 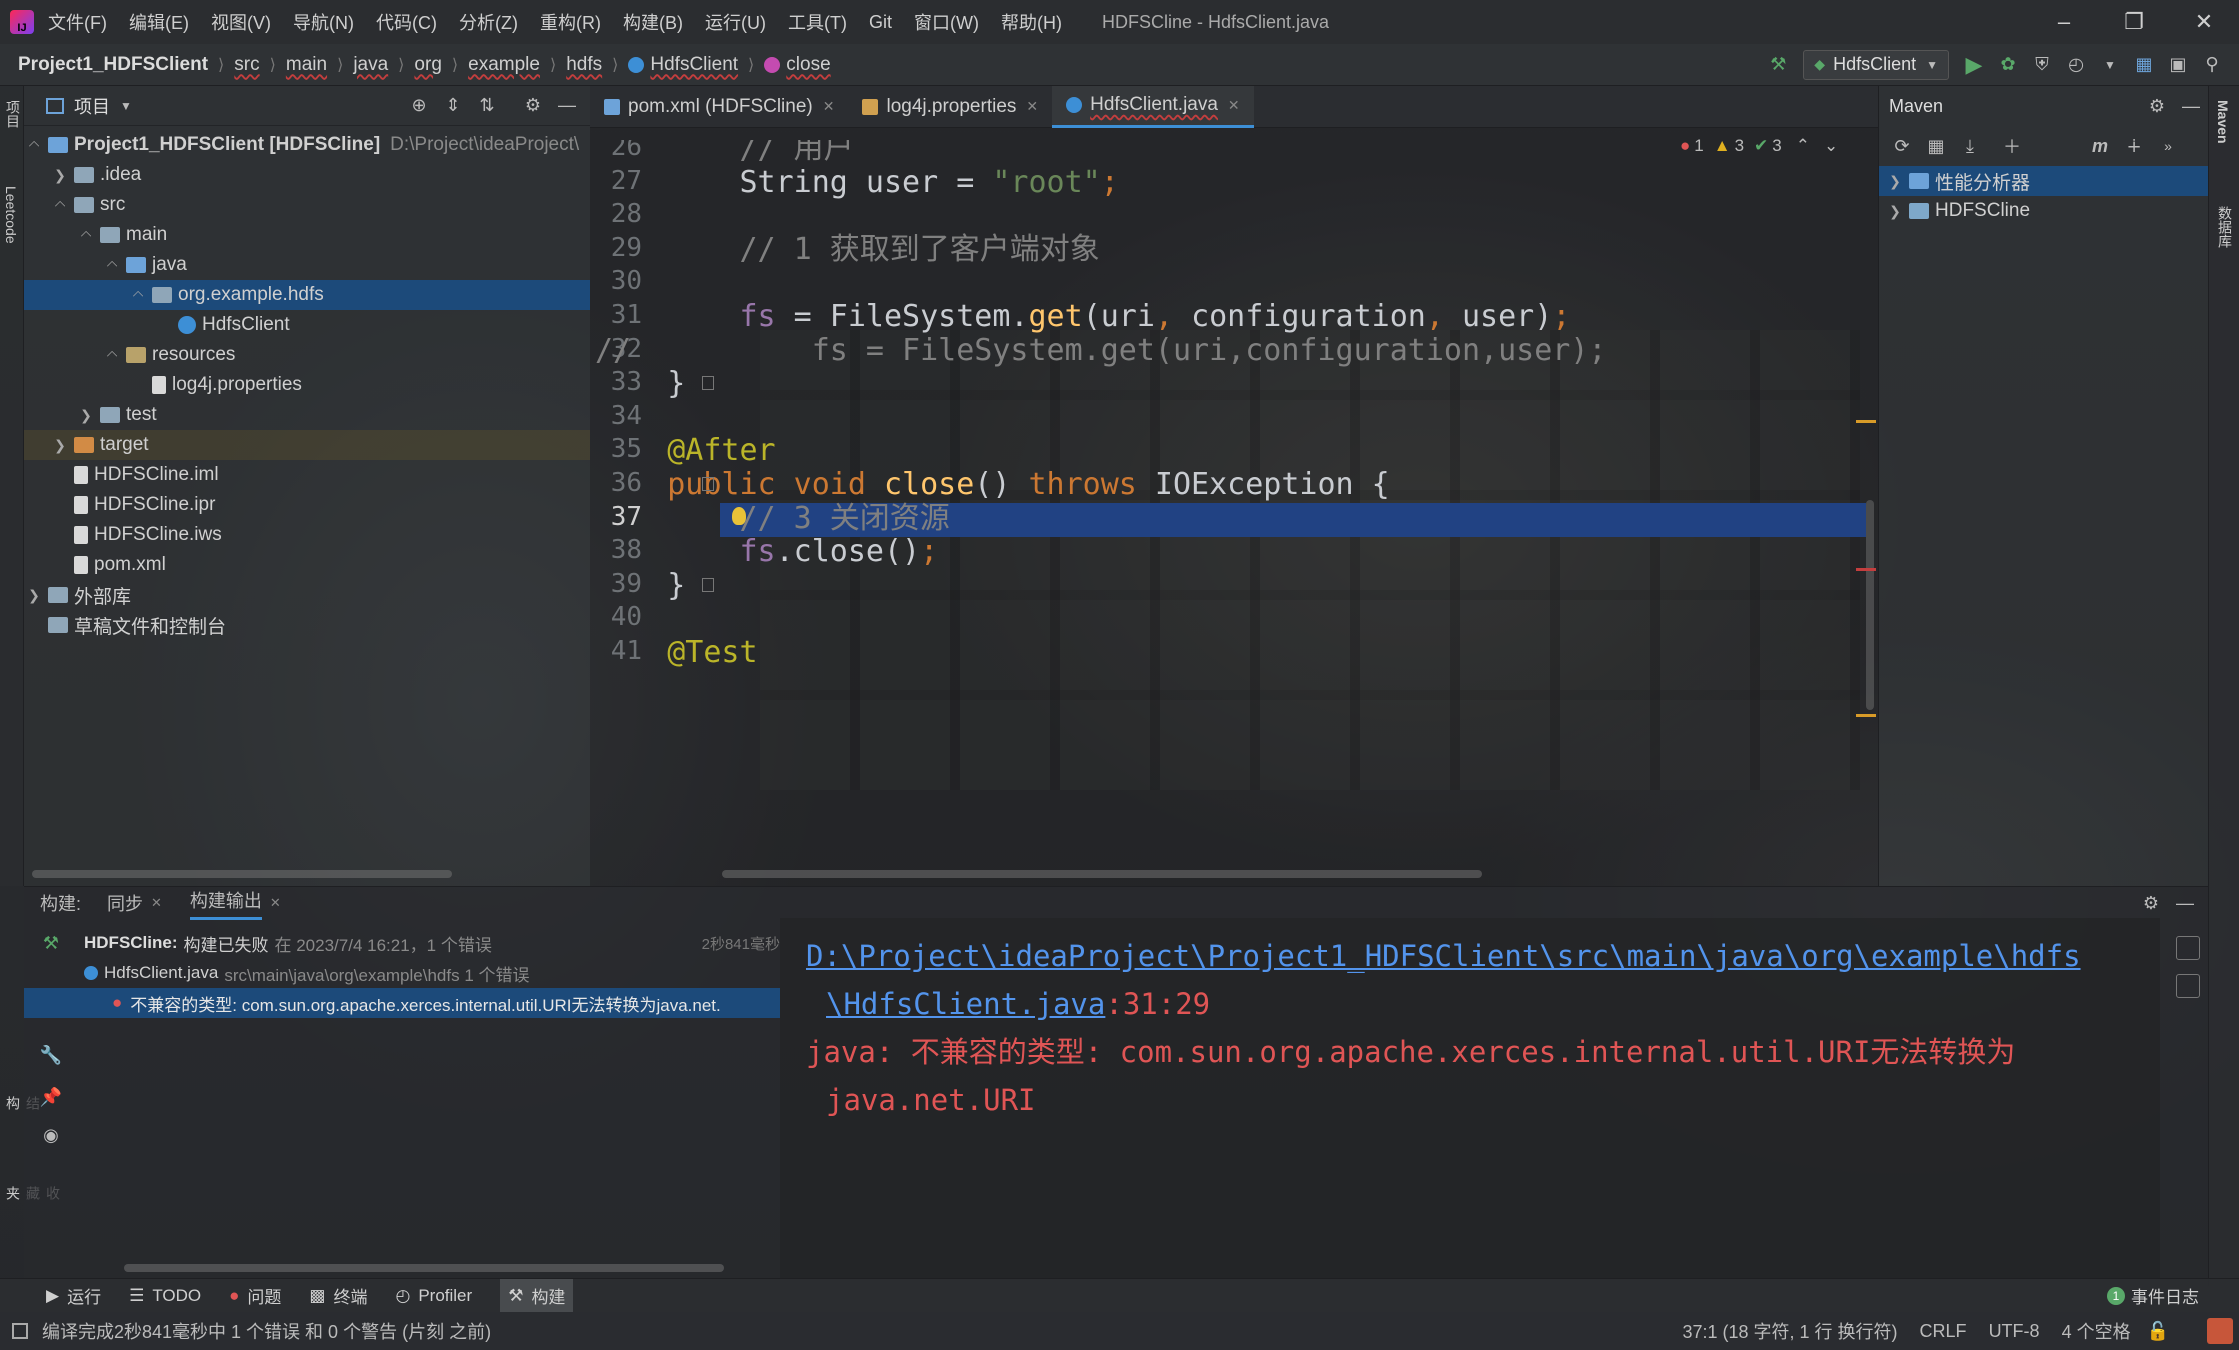 What do you see at coordinates (323, 22) in the screenshot?
I see `menu-item: 导航(N)` at bounding box center [323, 22].